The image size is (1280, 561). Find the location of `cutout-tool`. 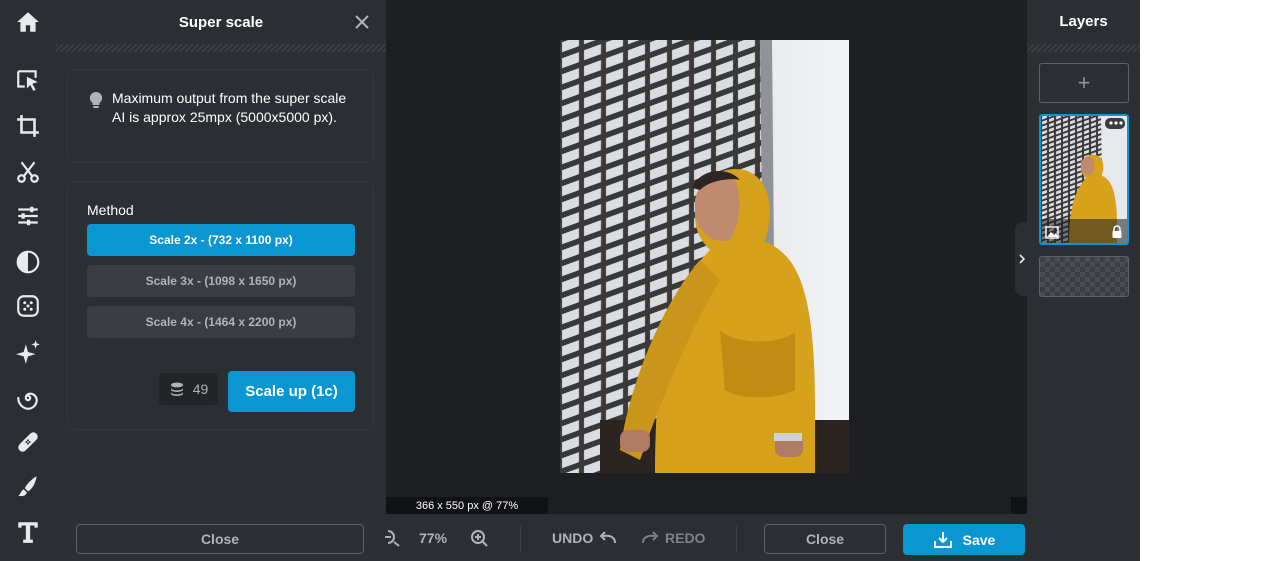

cutout-tool is located at coordinates (28, 172).